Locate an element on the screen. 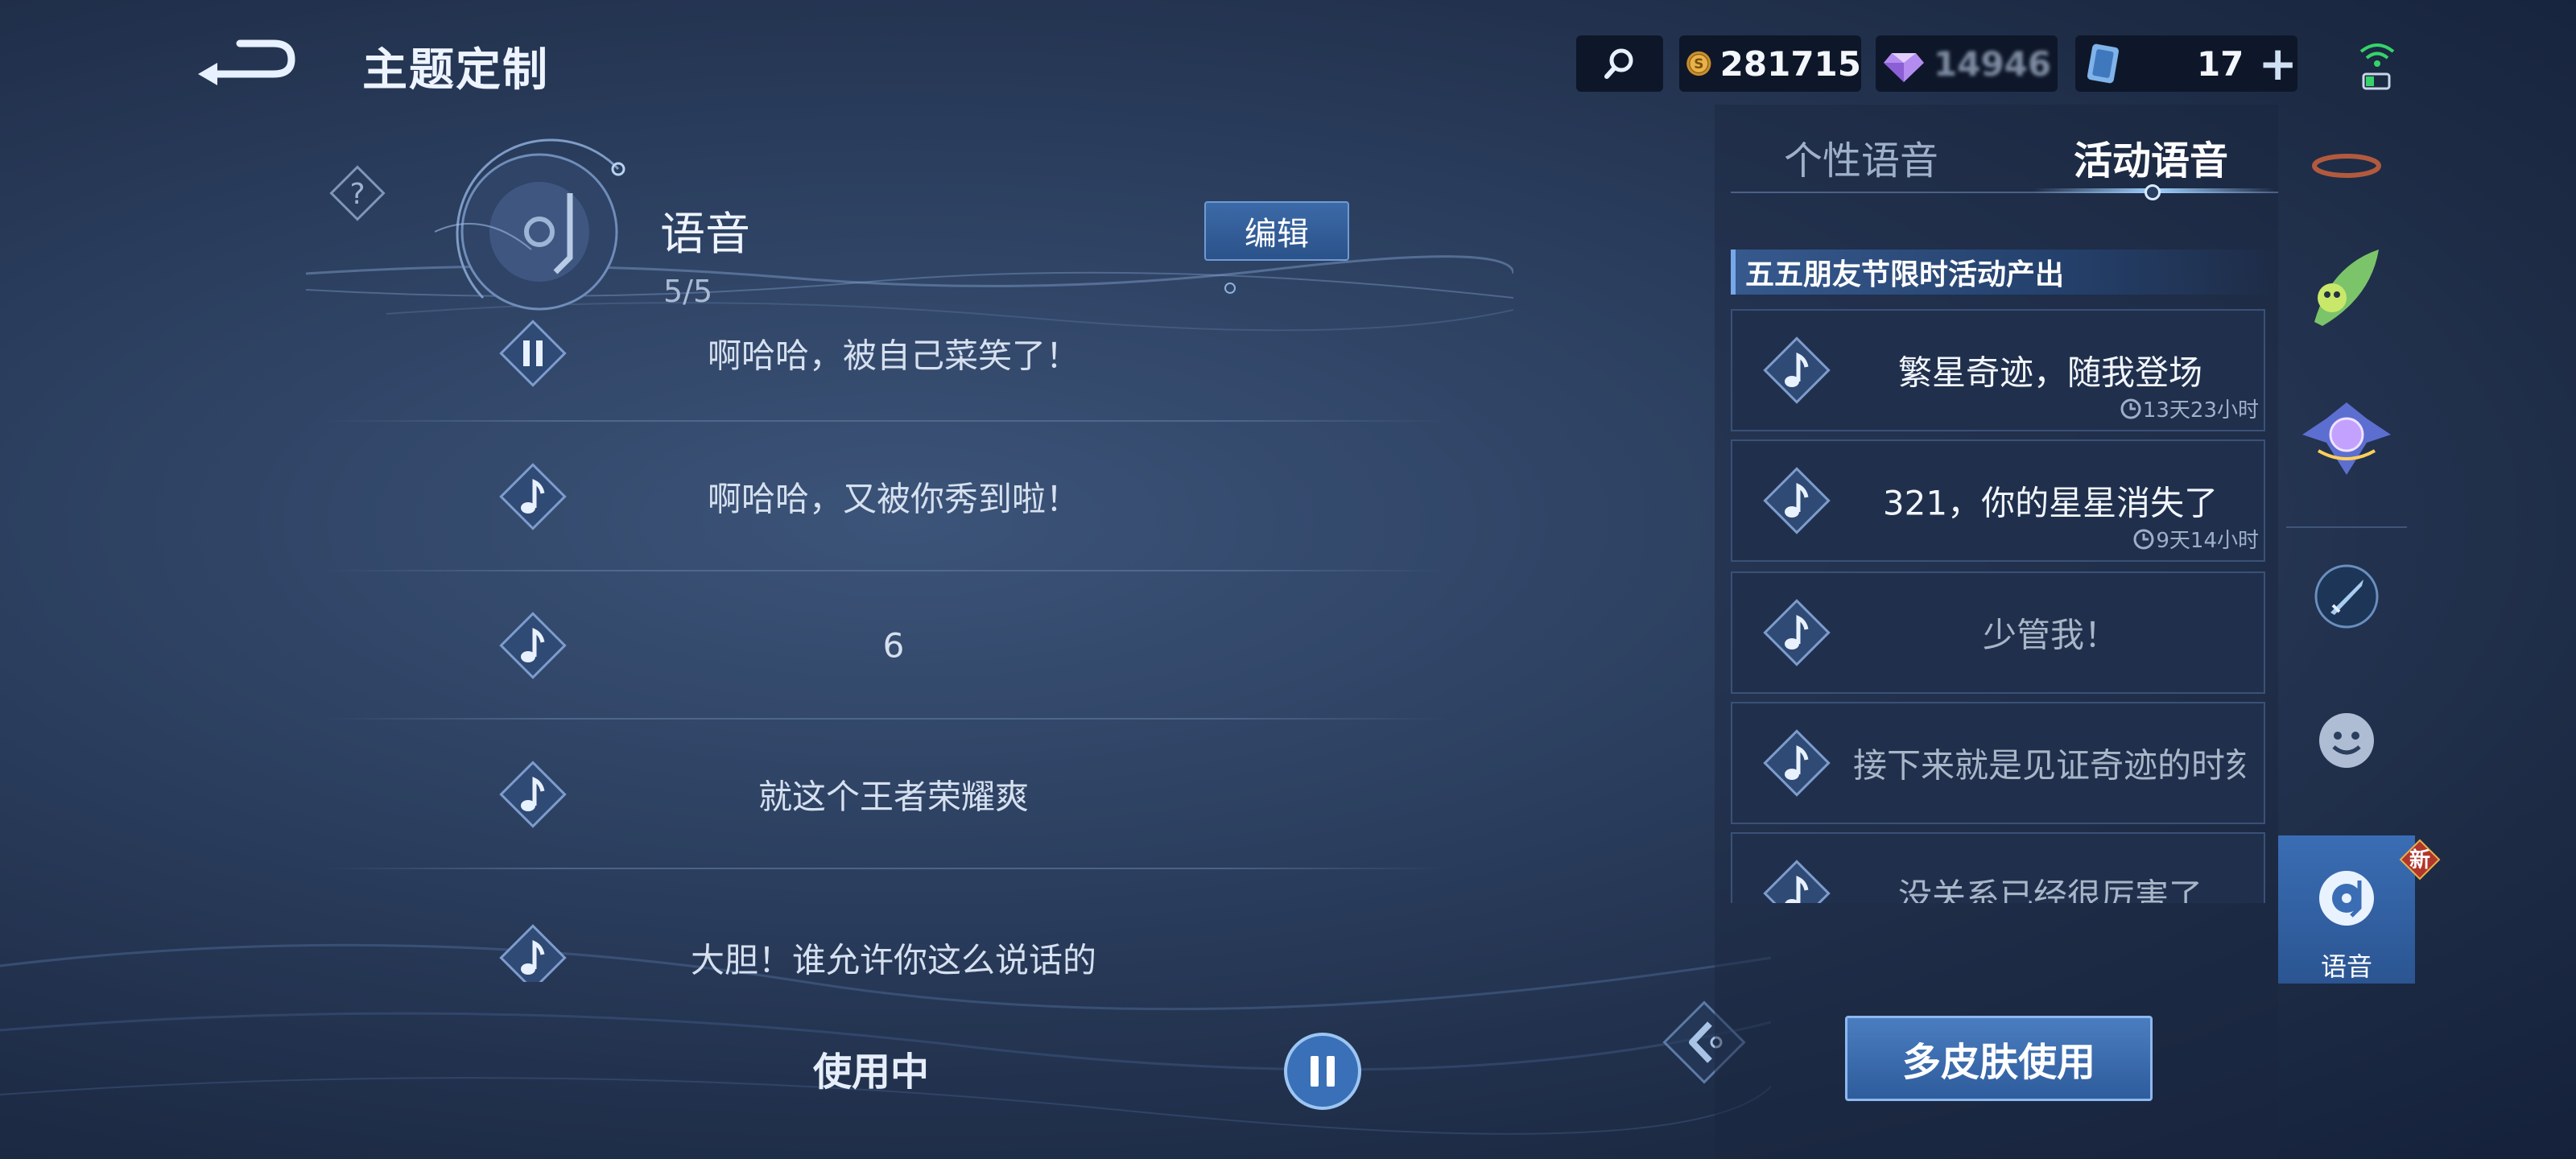 The image size is (2576, 1159). activity-voice-item: 接下来就是见证奇迹的时刻 is located at coordinates (1998, 763).